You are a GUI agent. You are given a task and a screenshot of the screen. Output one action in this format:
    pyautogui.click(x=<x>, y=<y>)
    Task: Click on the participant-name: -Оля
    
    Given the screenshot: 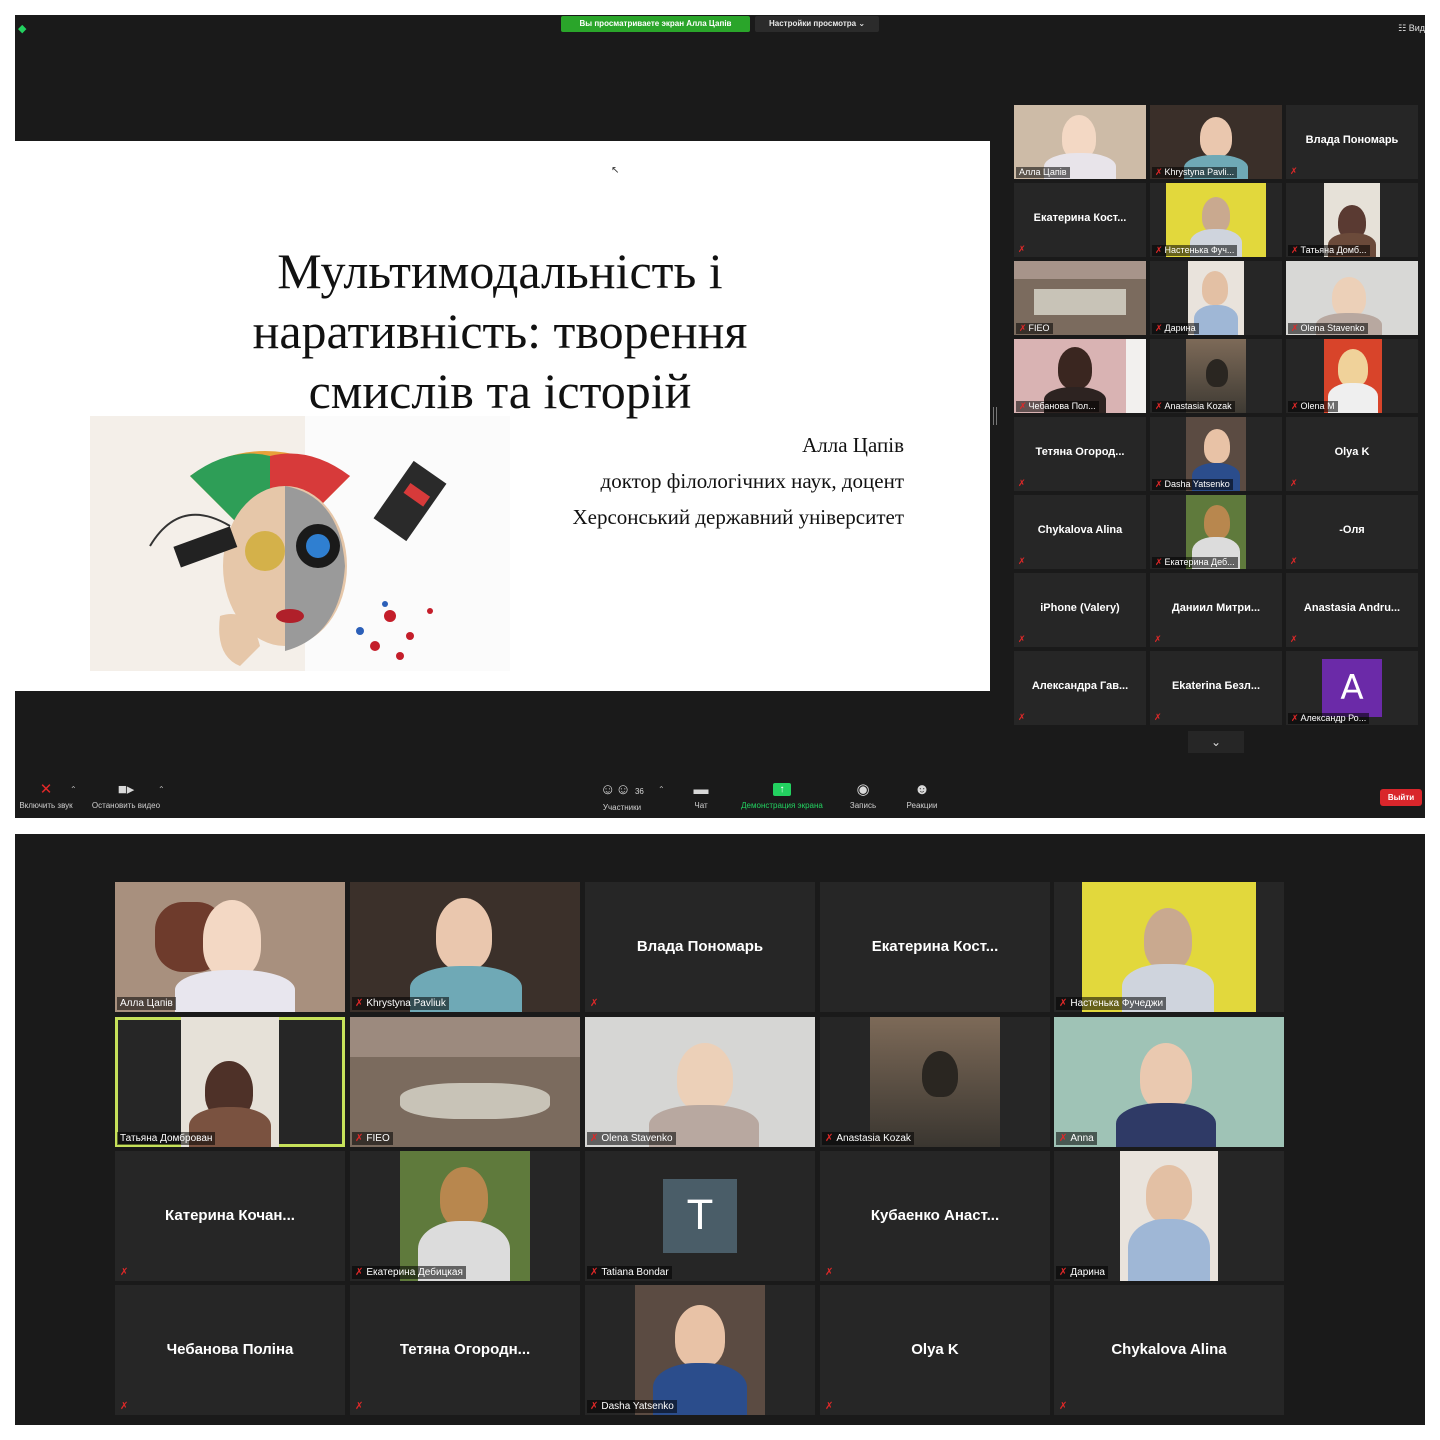 What is the action you would take?
    pyautogui.click(x=1352, y=530)
    